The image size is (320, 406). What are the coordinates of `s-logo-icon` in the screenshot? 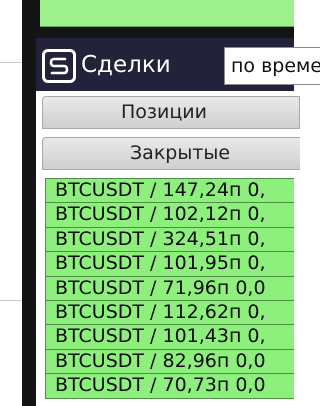 It's located at (59, 66).